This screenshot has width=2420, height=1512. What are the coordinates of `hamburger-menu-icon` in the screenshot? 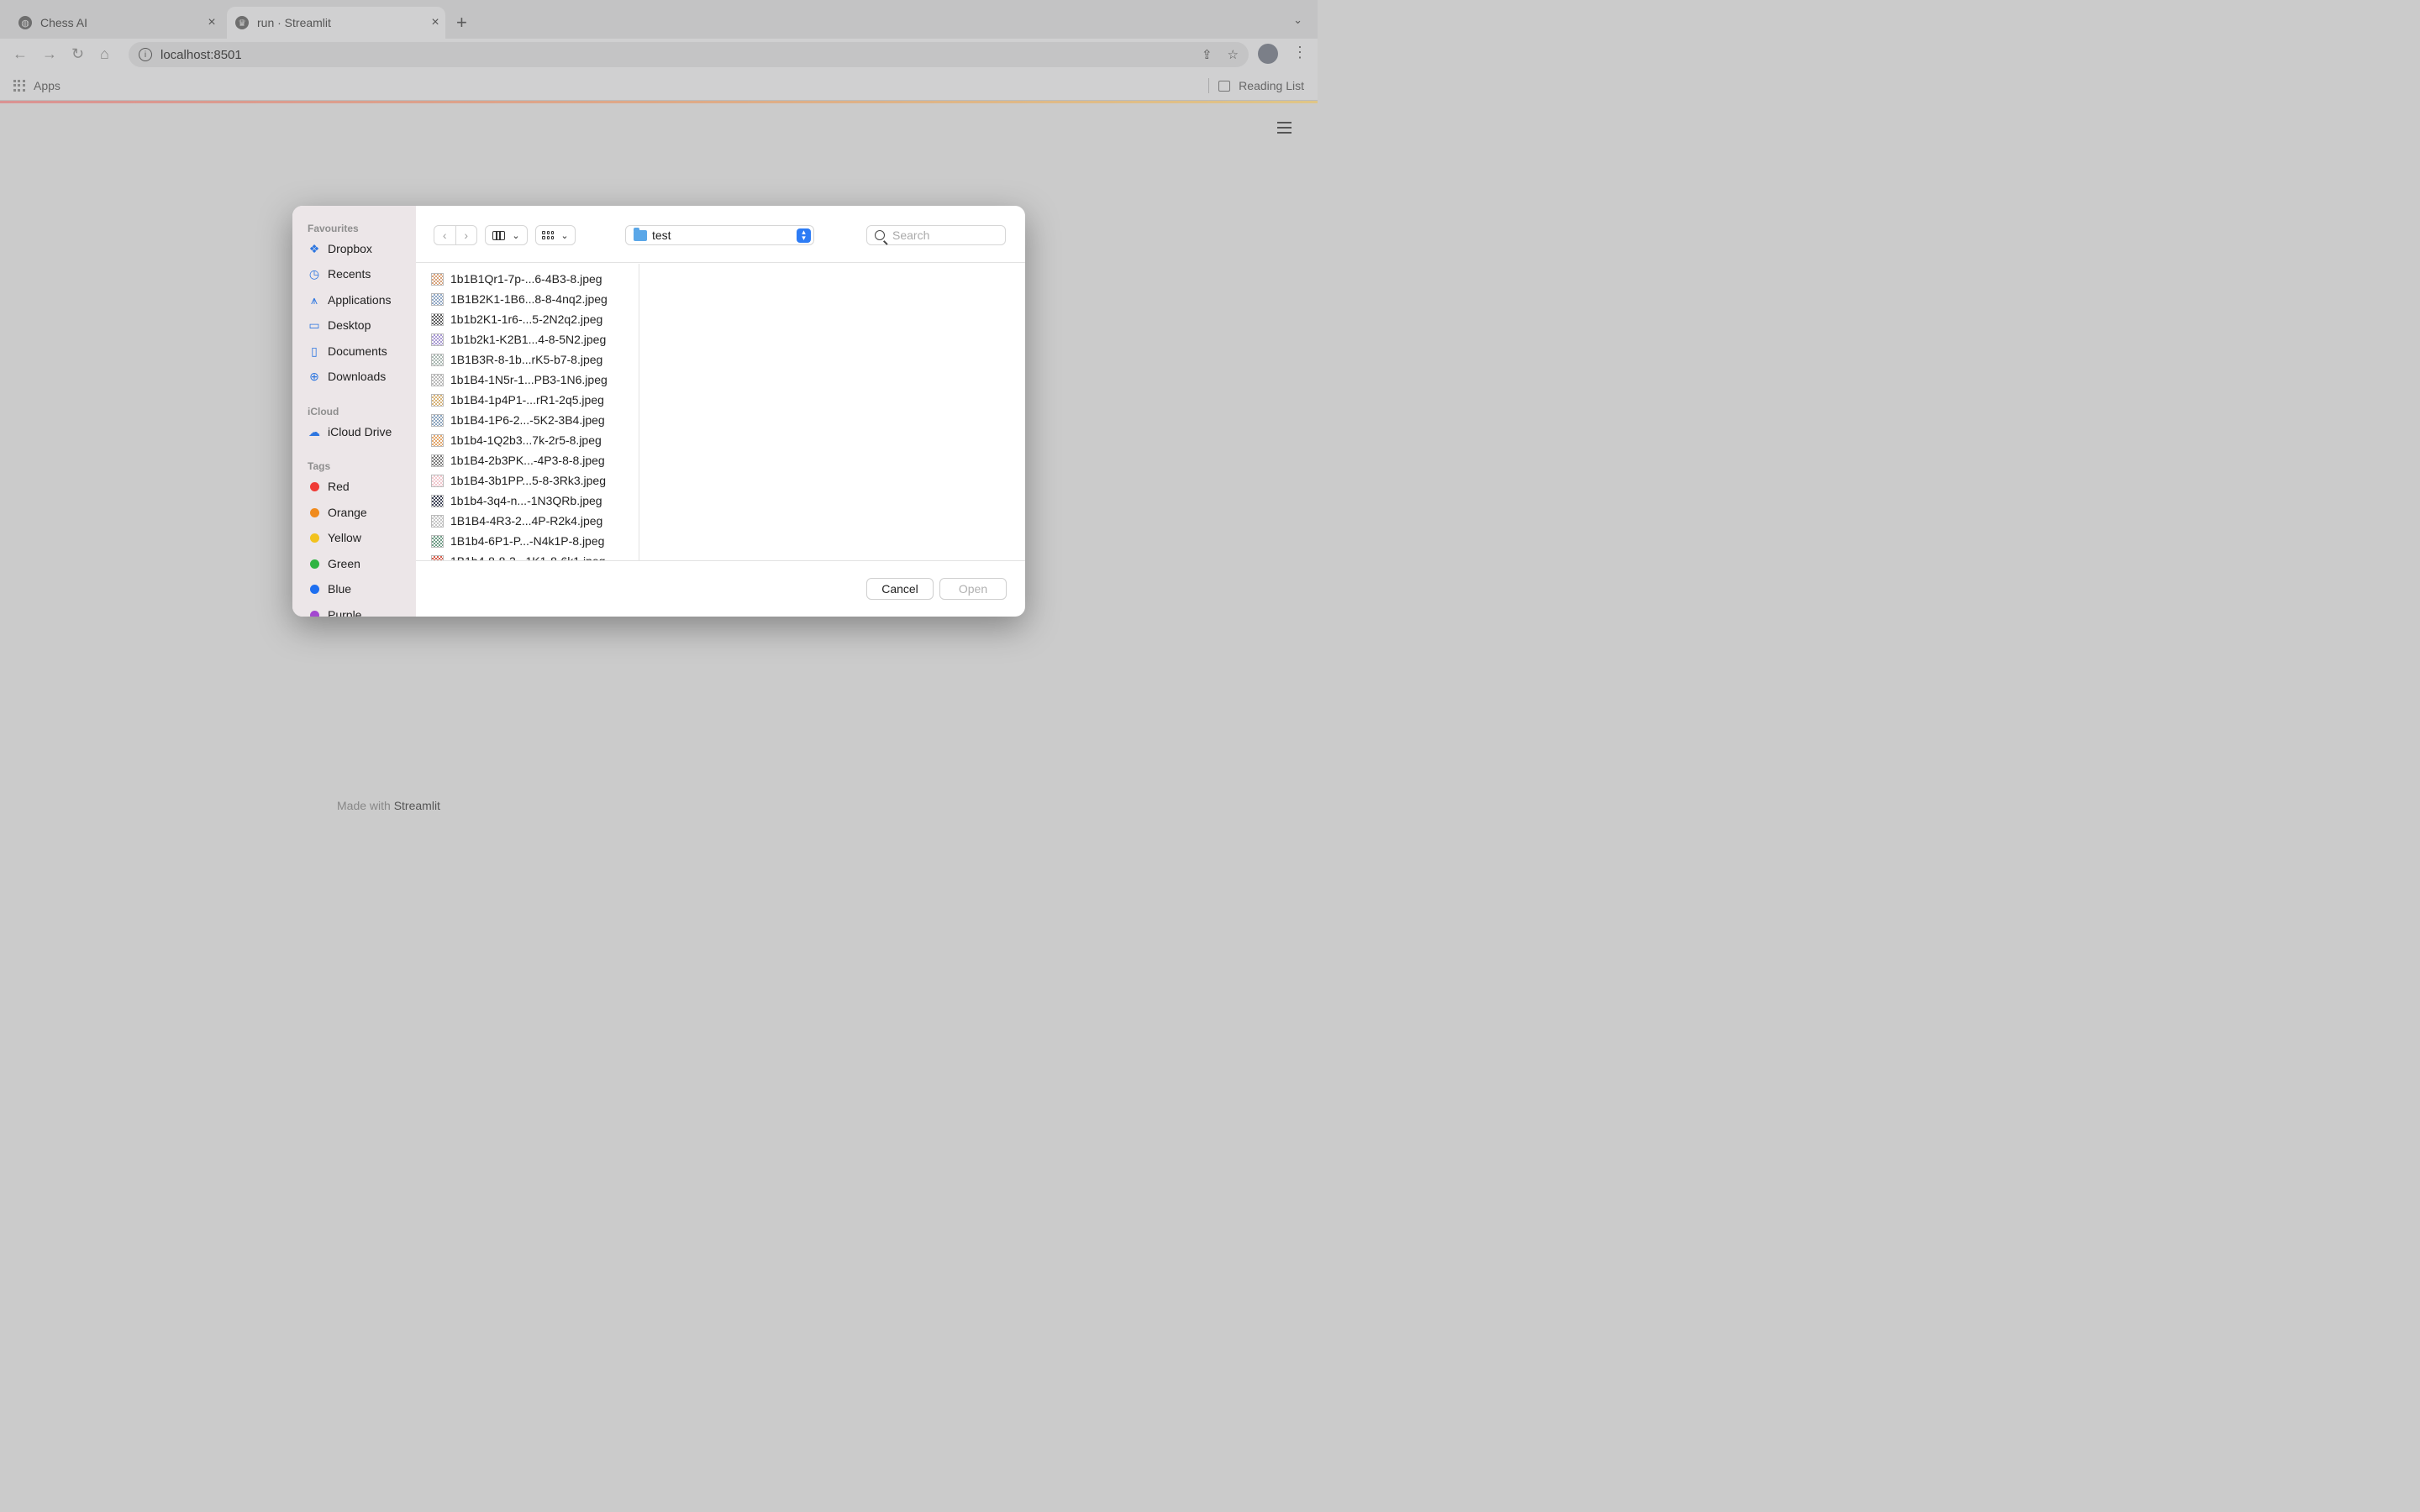 It's located at (1285, 129).